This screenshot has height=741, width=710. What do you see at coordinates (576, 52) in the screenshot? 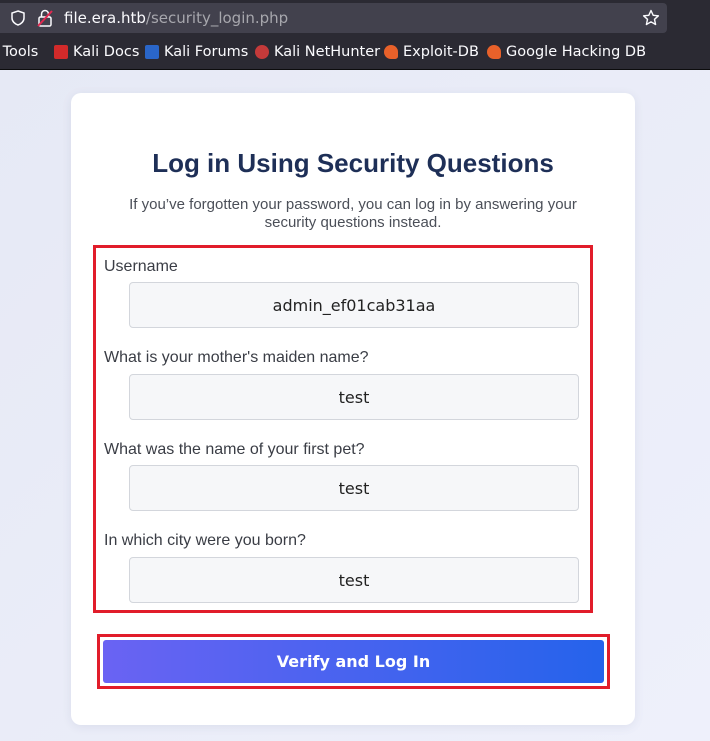
I see `bookmark-label: Google Hacking DB` at bounding box center [576, 52].